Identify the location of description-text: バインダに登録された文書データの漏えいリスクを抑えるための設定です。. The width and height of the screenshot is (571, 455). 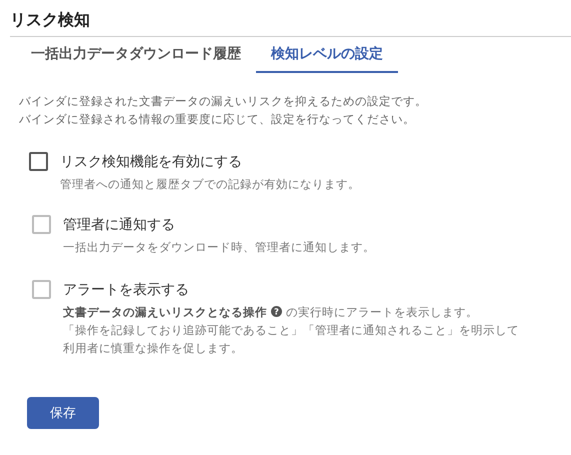
(223, 101).